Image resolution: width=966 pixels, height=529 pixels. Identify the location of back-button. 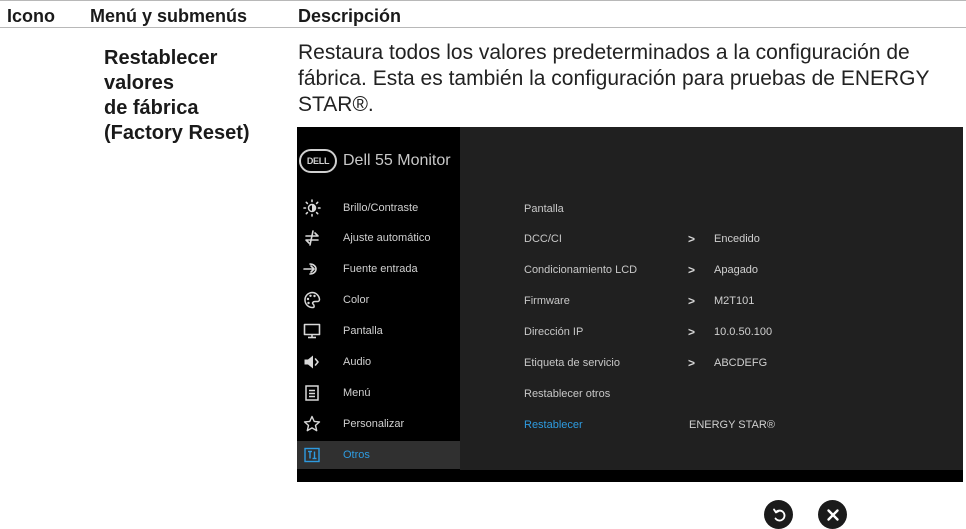
(778, 514).